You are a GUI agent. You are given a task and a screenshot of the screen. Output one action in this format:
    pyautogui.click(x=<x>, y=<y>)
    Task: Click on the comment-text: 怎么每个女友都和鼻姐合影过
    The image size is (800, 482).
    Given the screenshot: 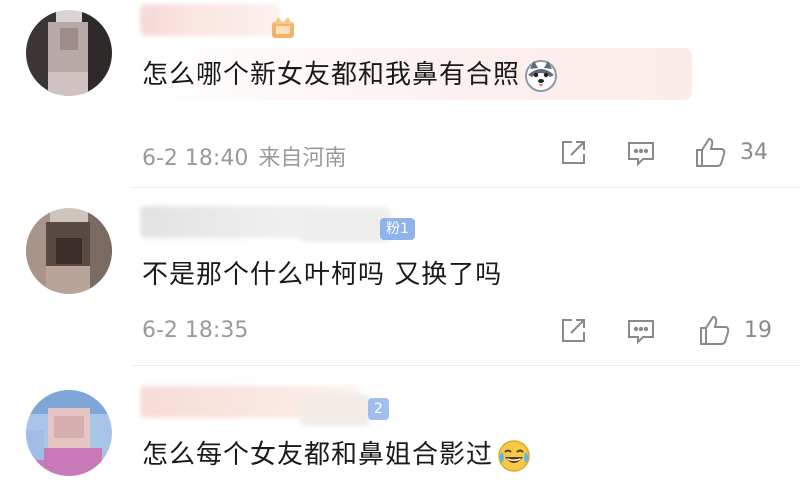 What is the action you would take?
    pyautogui.click(x=336, y=455)
    